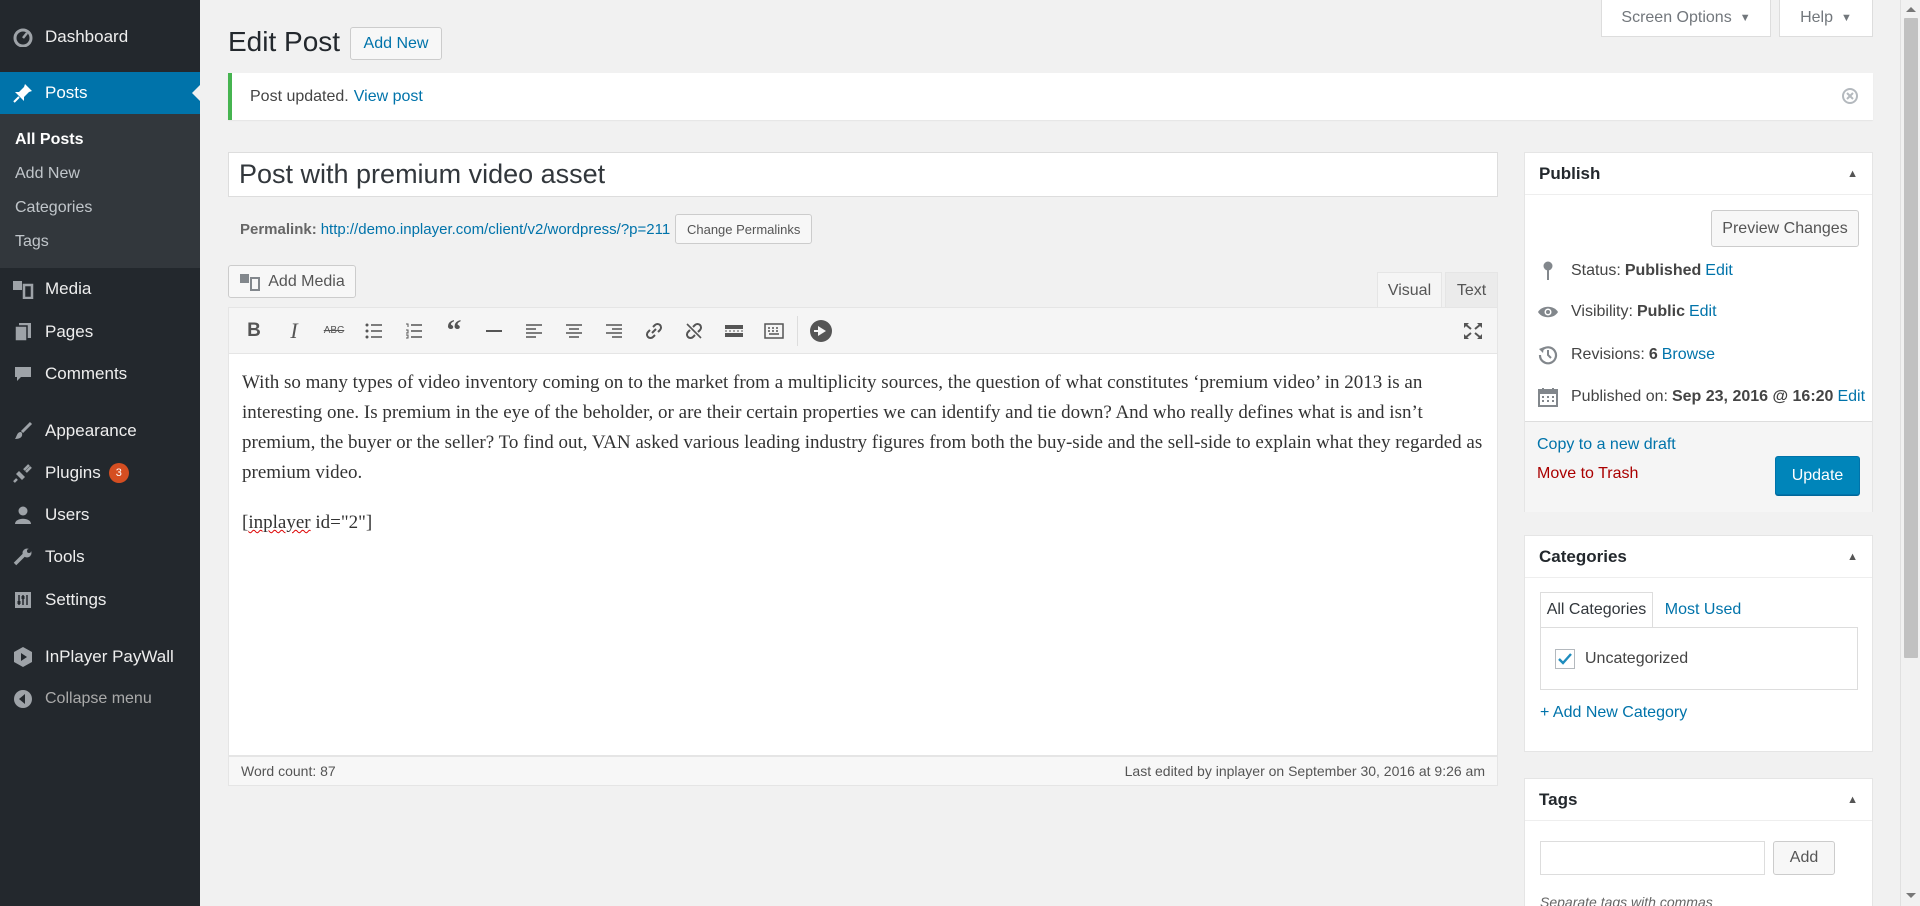 This screenshot has width=1920, height=906. What do you see at coordinates (388, 97) in the screenshot?
I see `view-post-link: View post` at bounding box center [388, 97].